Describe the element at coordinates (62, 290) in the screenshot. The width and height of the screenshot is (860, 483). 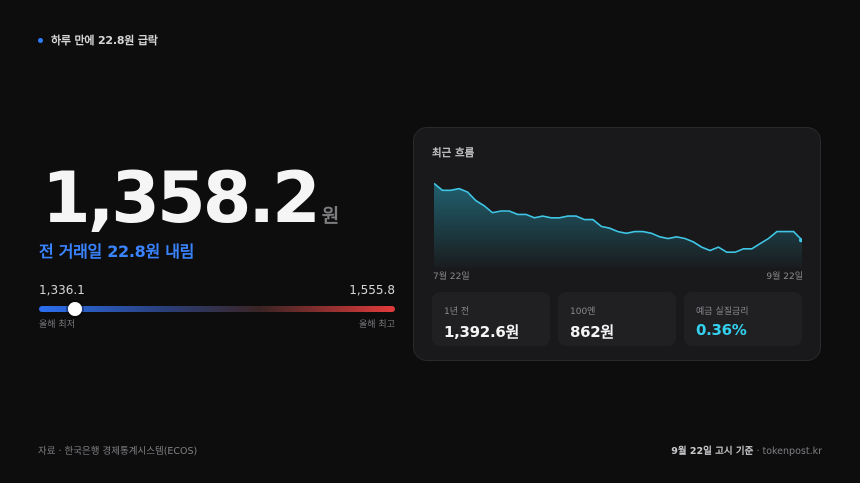
I see `range-low-value: 1,336.1` at that location.